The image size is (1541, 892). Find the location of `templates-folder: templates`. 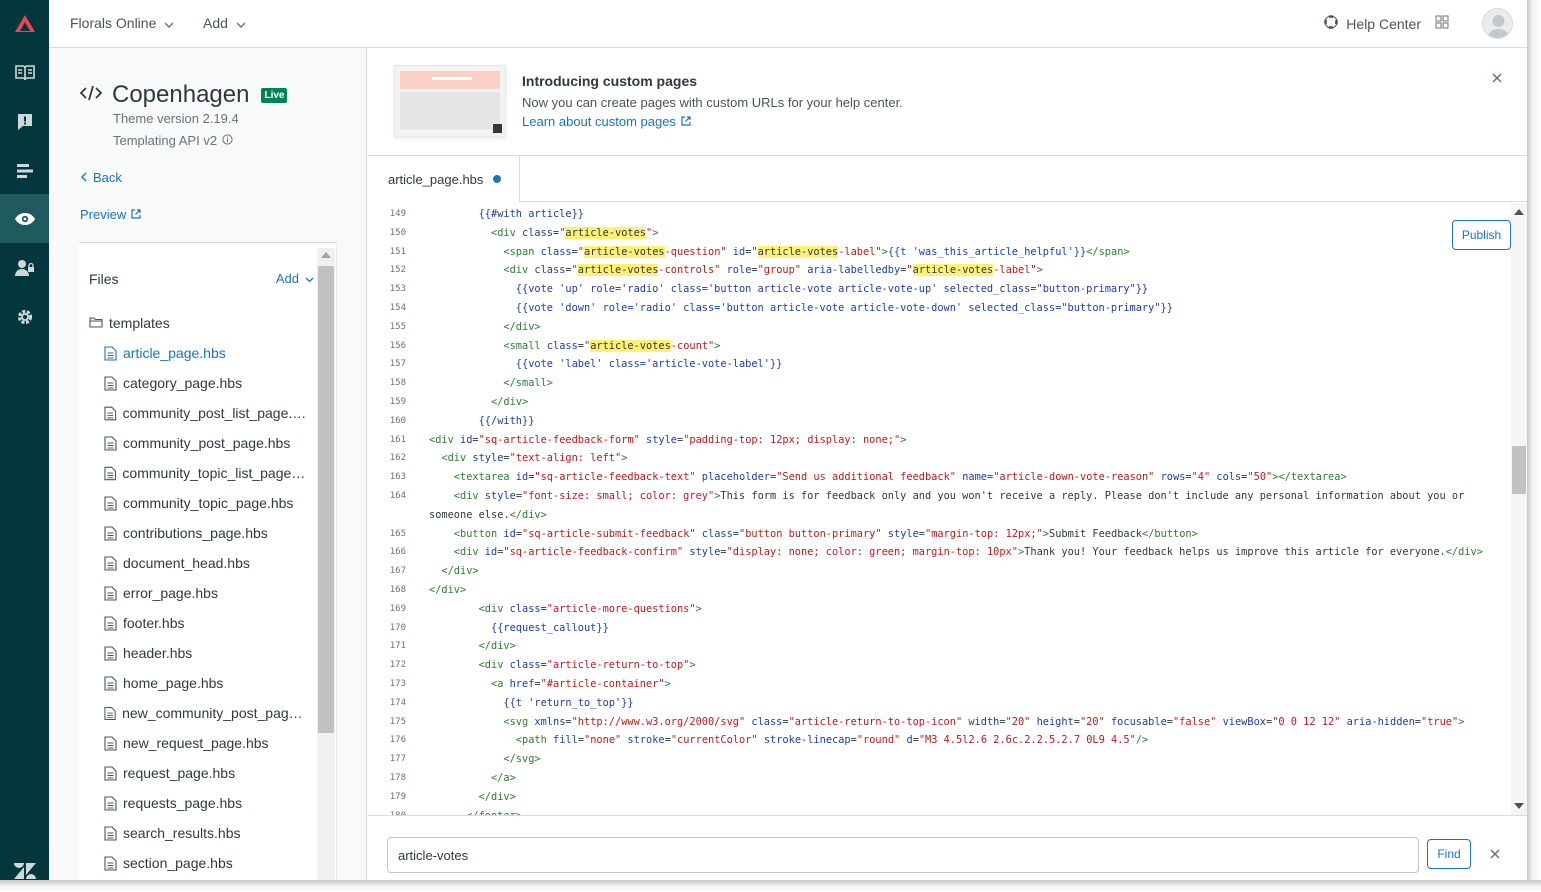

templates-folder: templates is located at coordinates (129, 323).